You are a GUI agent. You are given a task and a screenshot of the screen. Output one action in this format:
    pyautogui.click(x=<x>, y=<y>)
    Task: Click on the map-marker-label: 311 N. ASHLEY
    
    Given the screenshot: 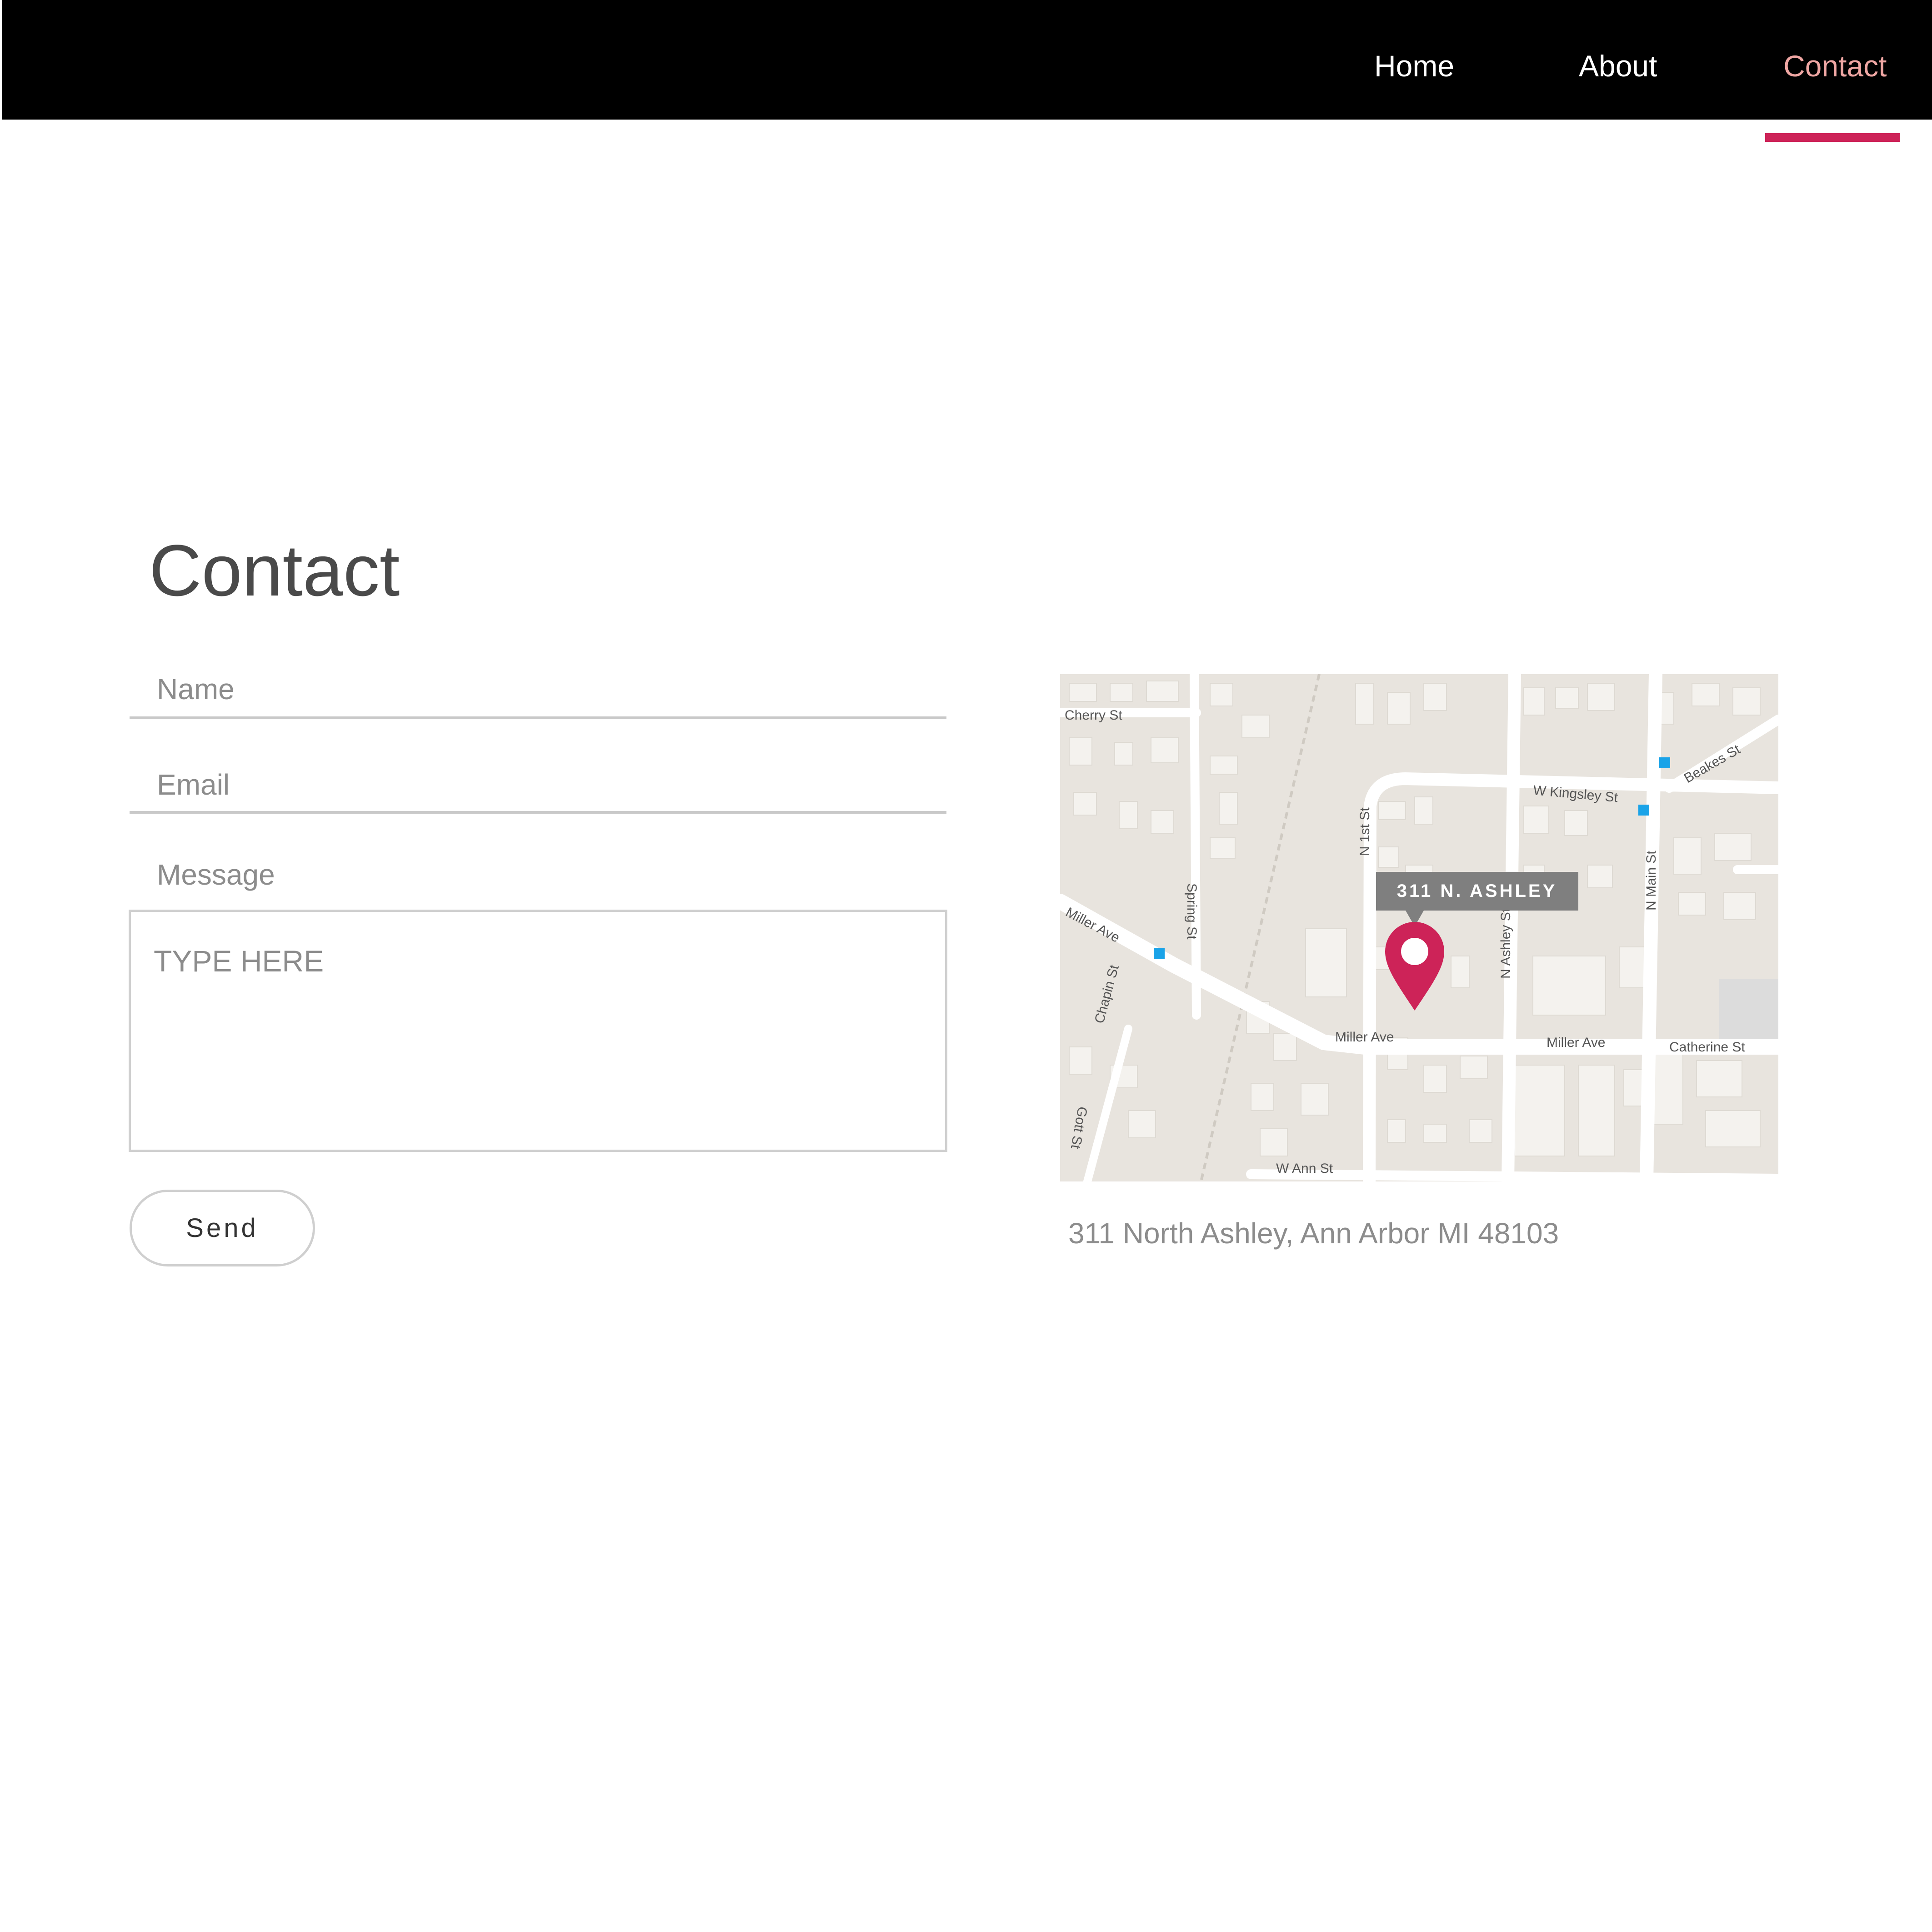 What is the action you would take?
    pyautogui.click(x=1477, y=891)
    